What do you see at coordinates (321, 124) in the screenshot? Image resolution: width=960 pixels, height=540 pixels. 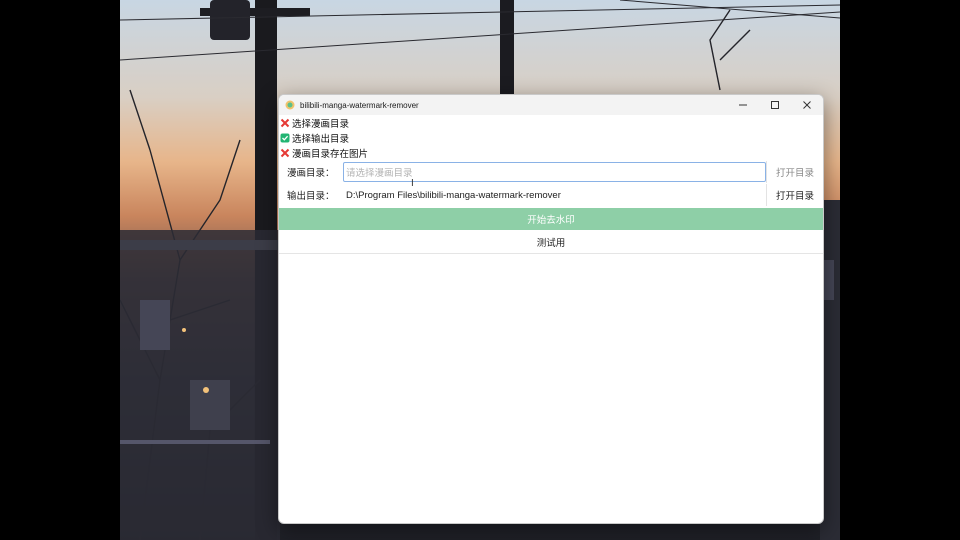 I see `status-label: 选择漫画目录` at bounding box center [321, 124].